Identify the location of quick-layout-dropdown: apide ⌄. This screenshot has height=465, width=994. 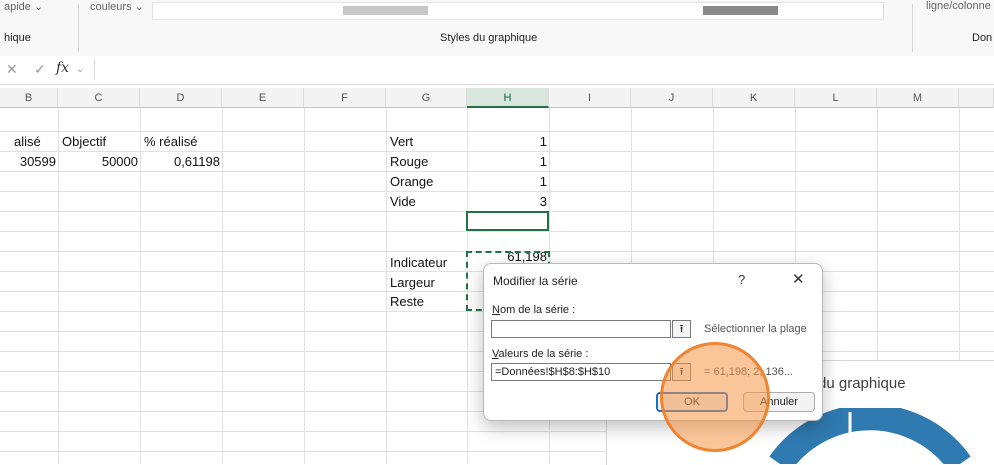
(23, 11).